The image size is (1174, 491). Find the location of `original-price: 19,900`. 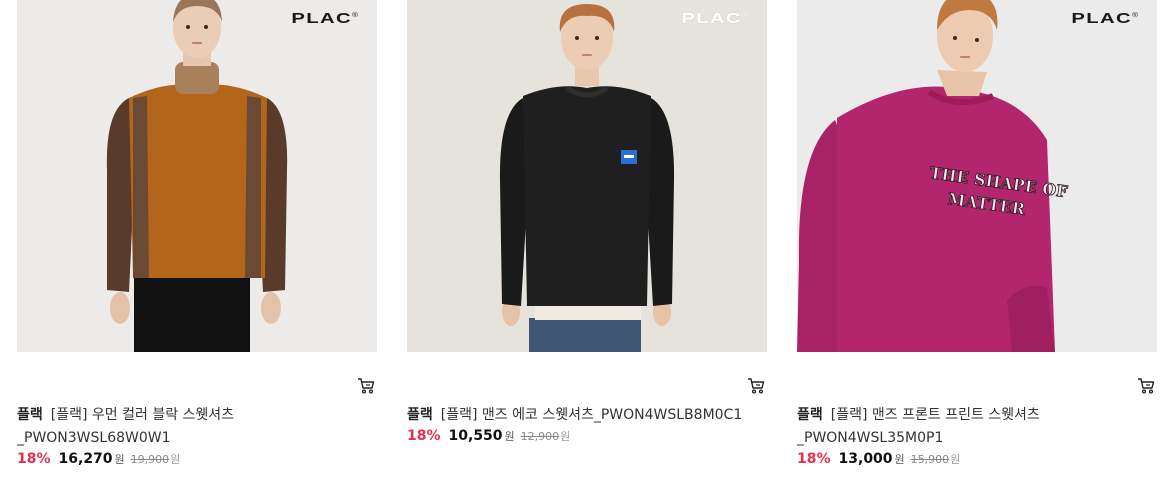

original-price: 19,900 is located at coordinates (150, 459).